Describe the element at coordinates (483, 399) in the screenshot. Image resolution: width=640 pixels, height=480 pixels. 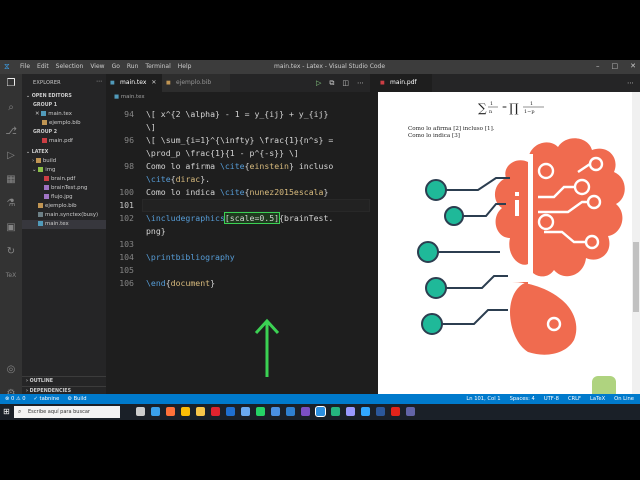
I see `cursor-position: Ln 101, Col 1` at that location.